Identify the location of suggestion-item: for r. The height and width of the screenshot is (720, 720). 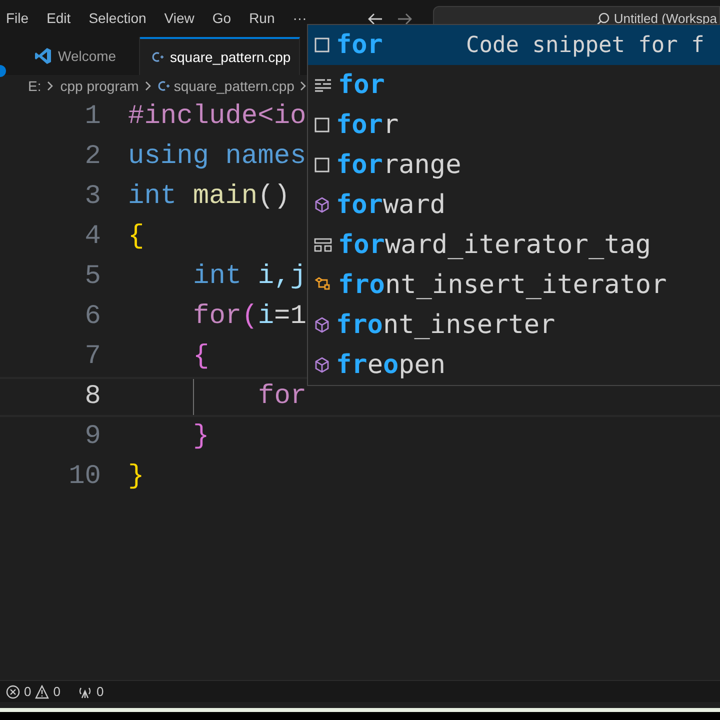
(514, 125).